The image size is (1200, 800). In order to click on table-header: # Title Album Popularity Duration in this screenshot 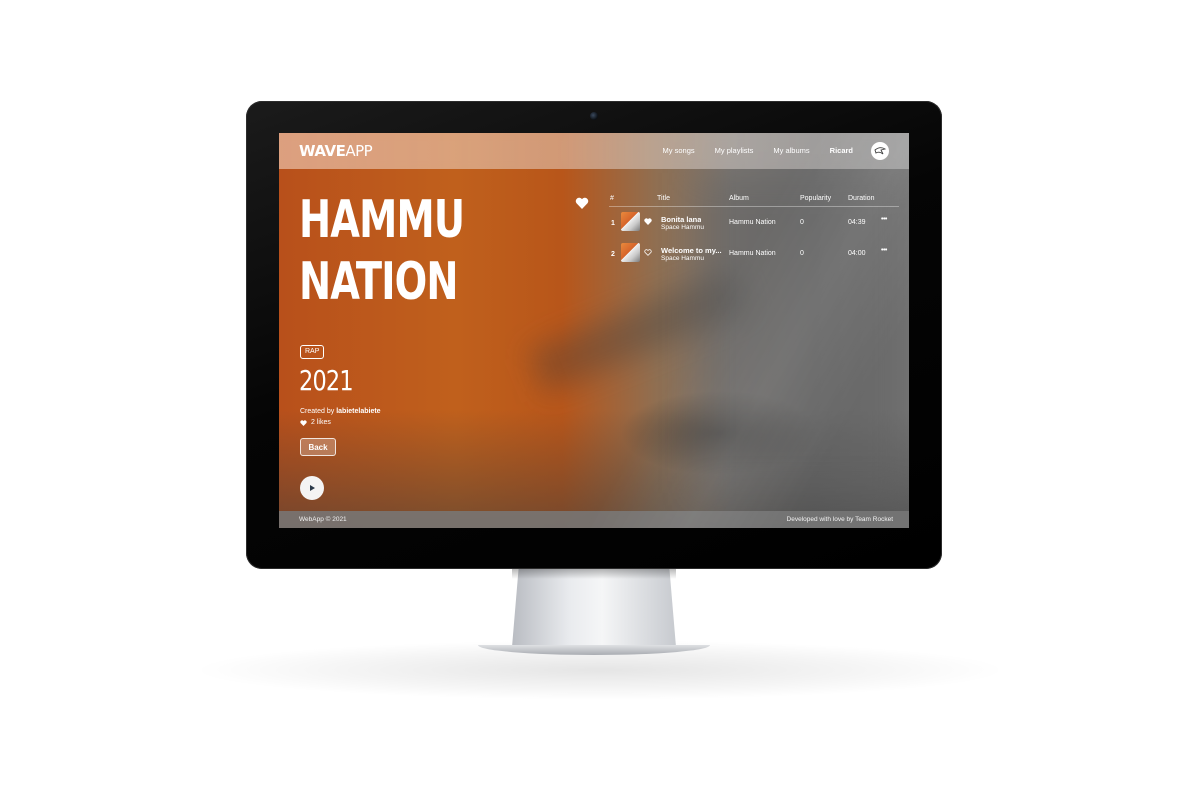, I will do `click(754, 199)`.